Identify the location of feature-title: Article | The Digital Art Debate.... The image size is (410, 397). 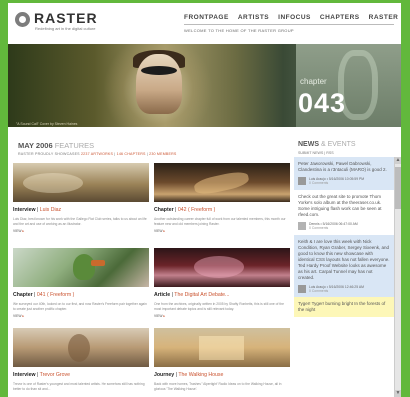
(222, 295).